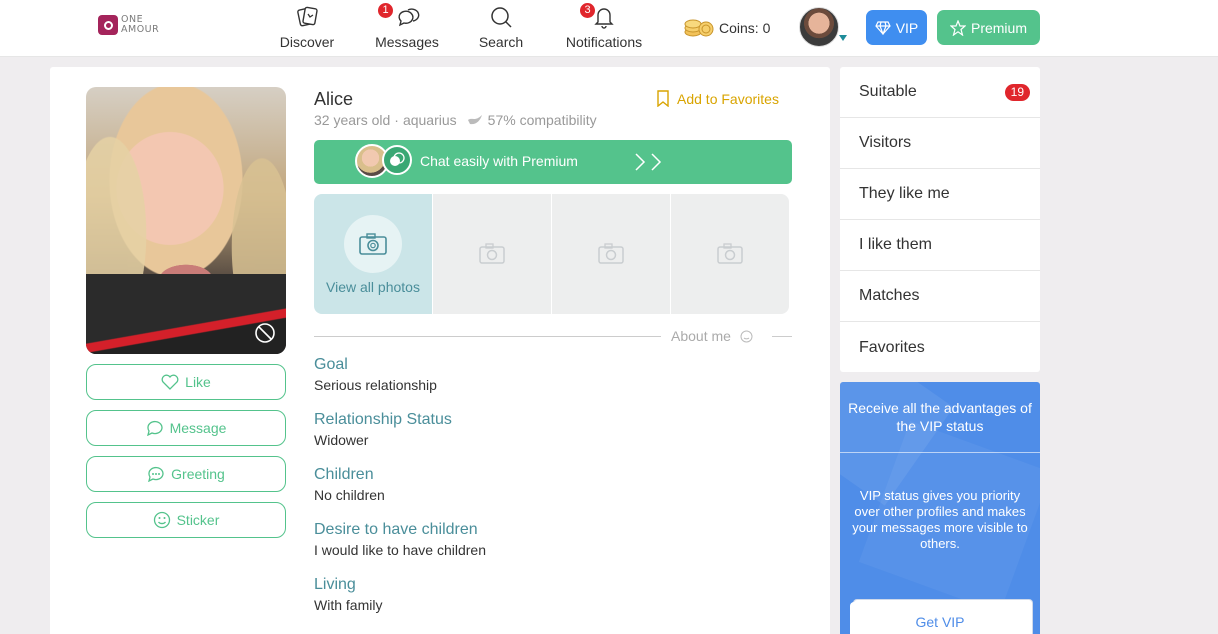  I want to click on sidebar-item-favorites: Favorites, so click(940, 347).